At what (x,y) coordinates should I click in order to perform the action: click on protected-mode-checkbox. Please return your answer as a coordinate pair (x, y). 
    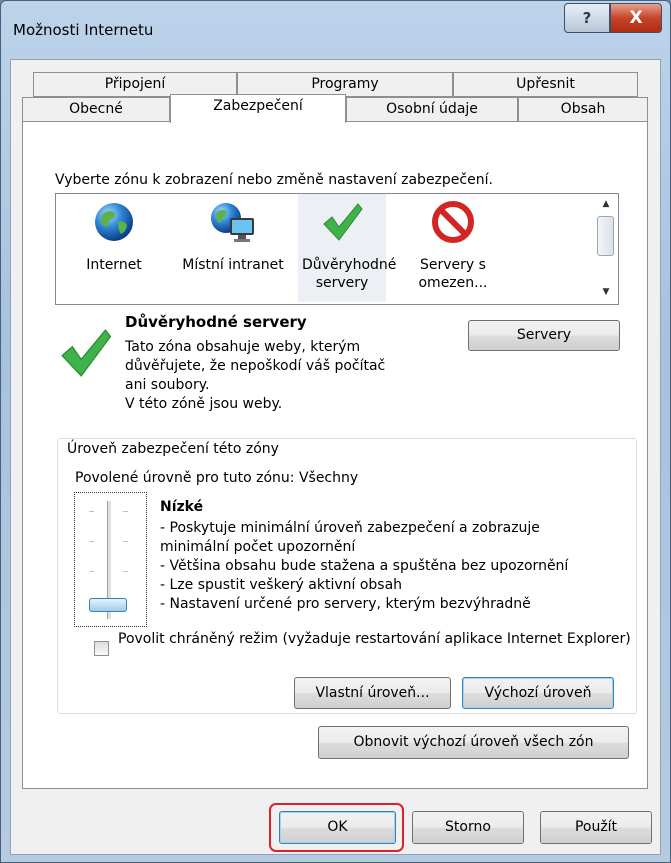
    Looking at the image, I should click on (101, 648).